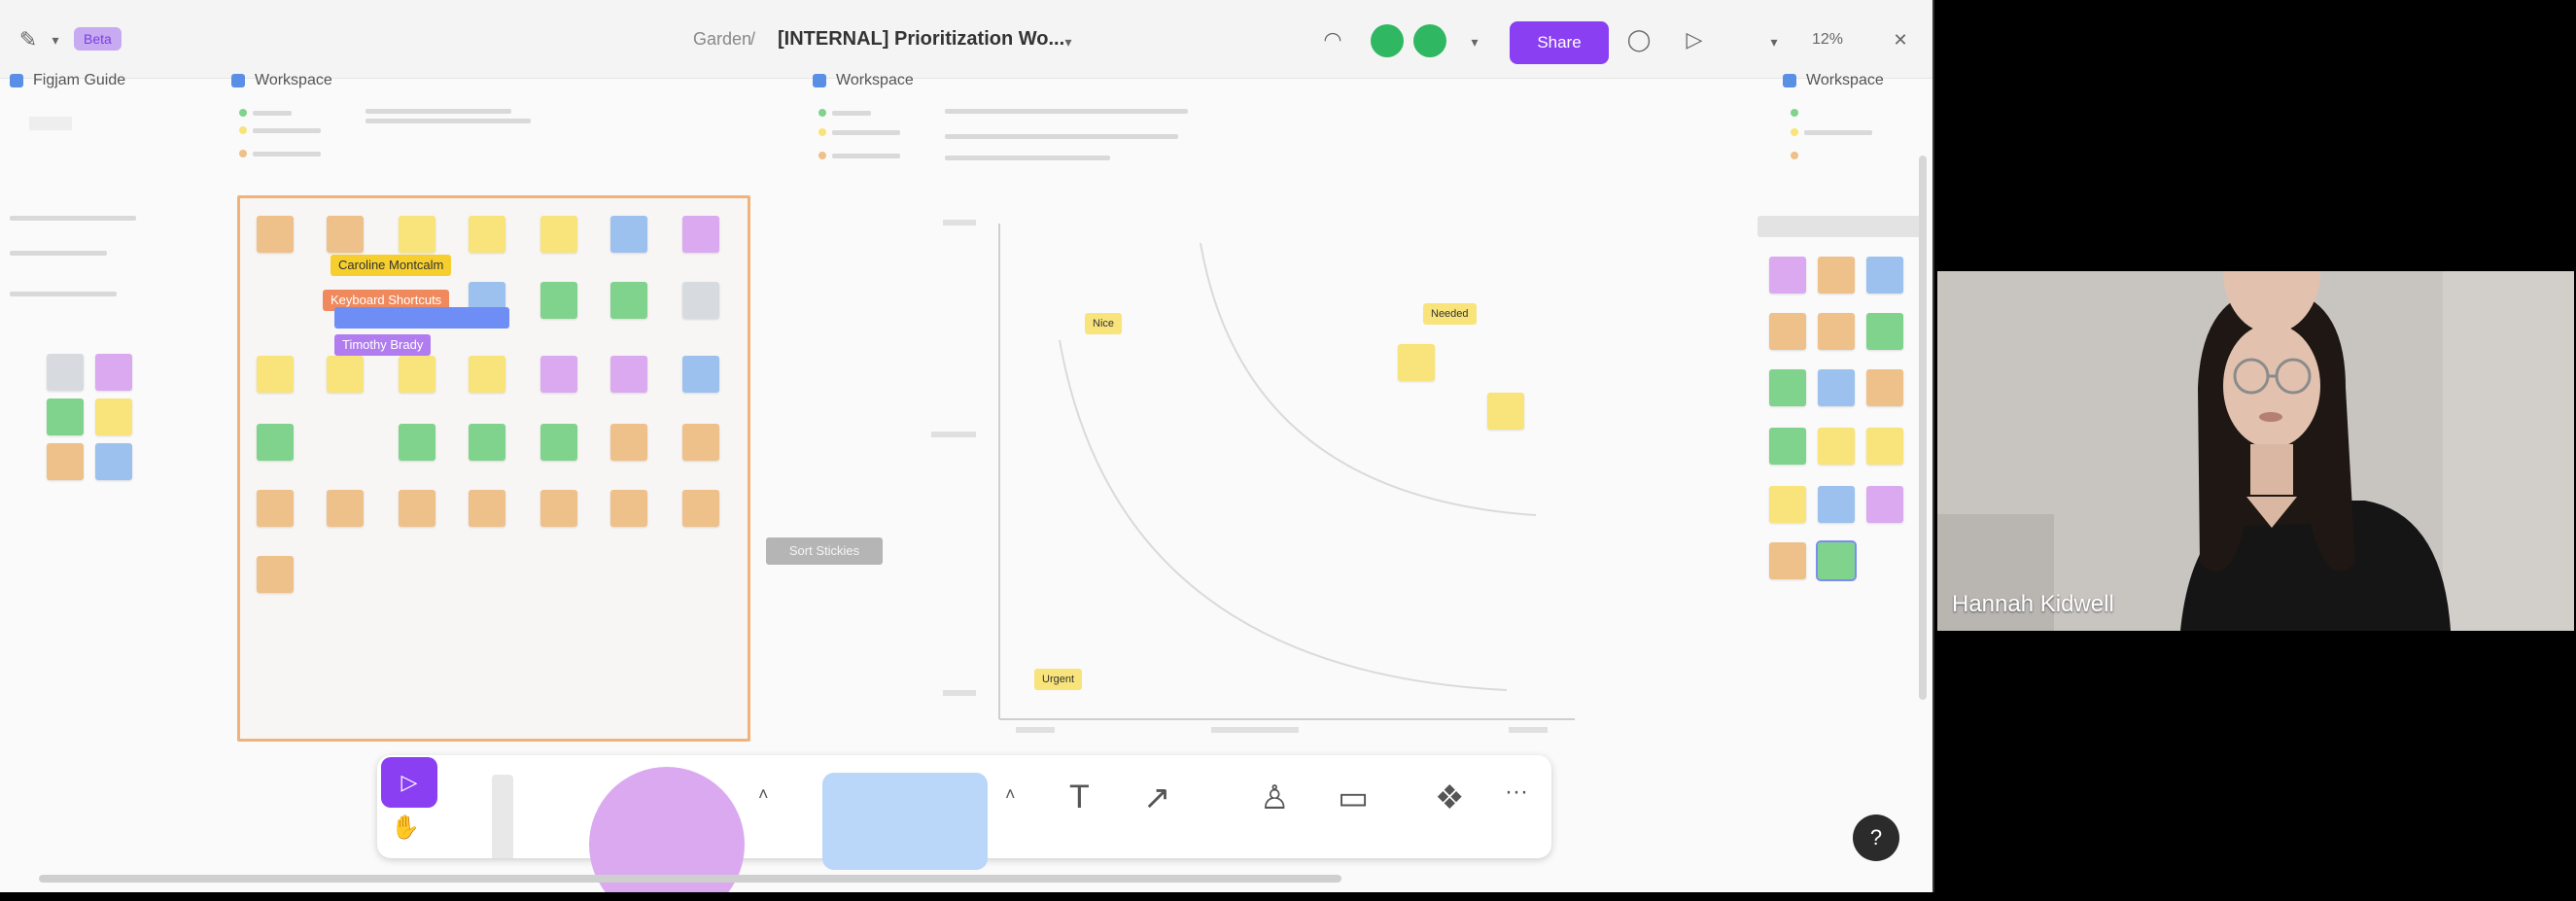 The image size is (2576, 901). I want to click on share-button: Share, so click(1559, 42).